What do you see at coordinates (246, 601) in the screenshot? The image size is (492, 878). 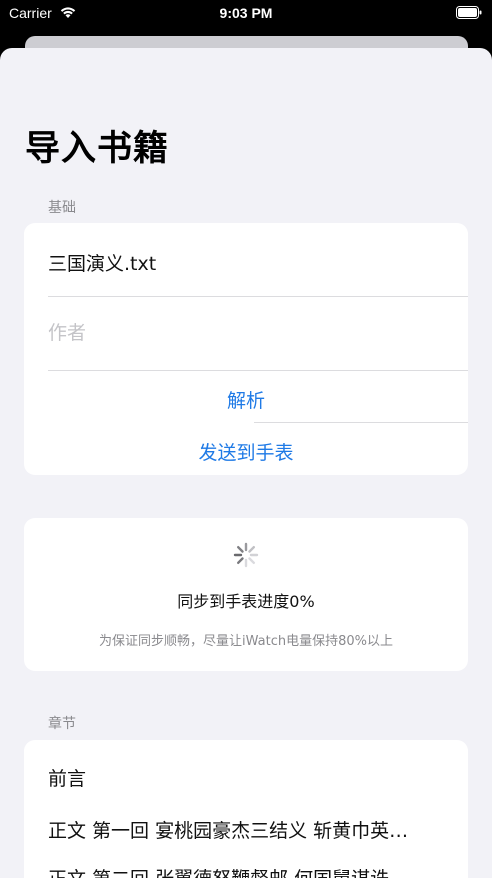 I see `sync-progress-text: 同步到手表进度0%` at bounding box center [246, 601].